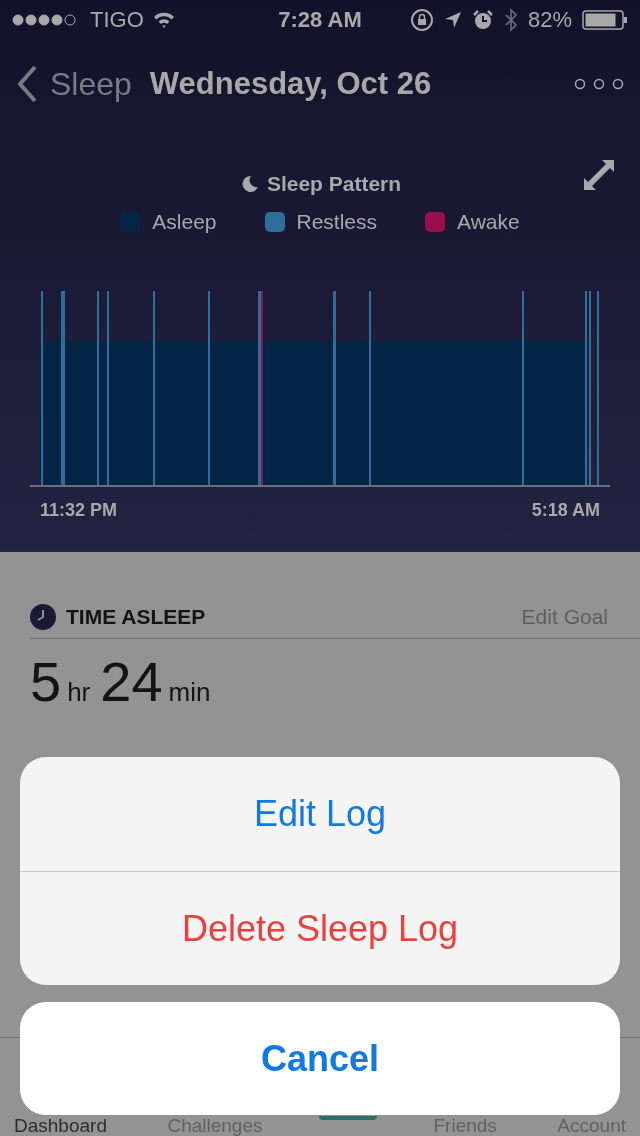  What do you see at coordinates (320, 20) in the screenshot?
I see `status-time: 7:28 AM` at bounding box center [320, 20].